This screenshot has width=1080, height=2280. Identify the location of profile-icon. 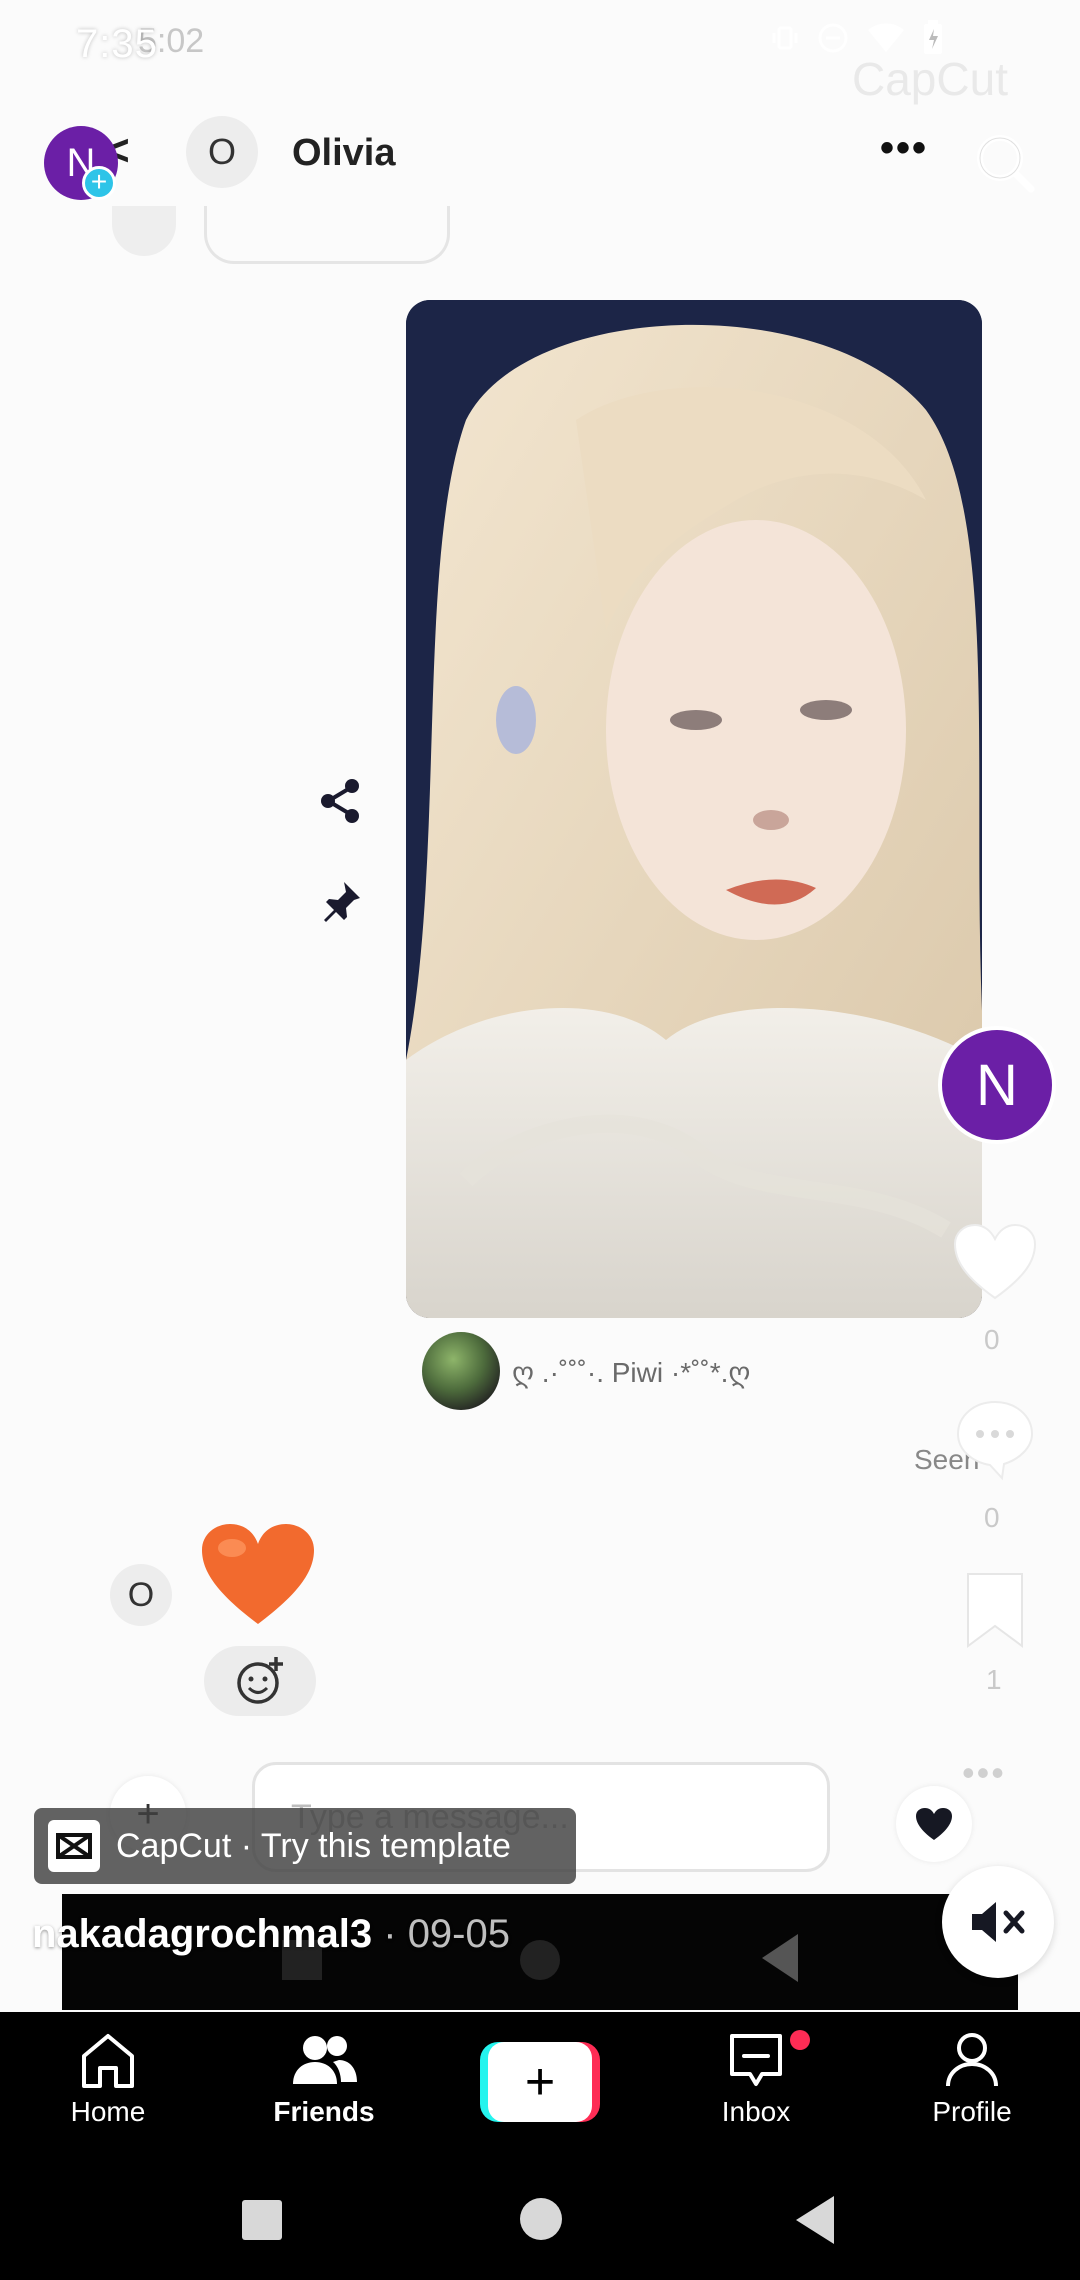
(972, 2060).